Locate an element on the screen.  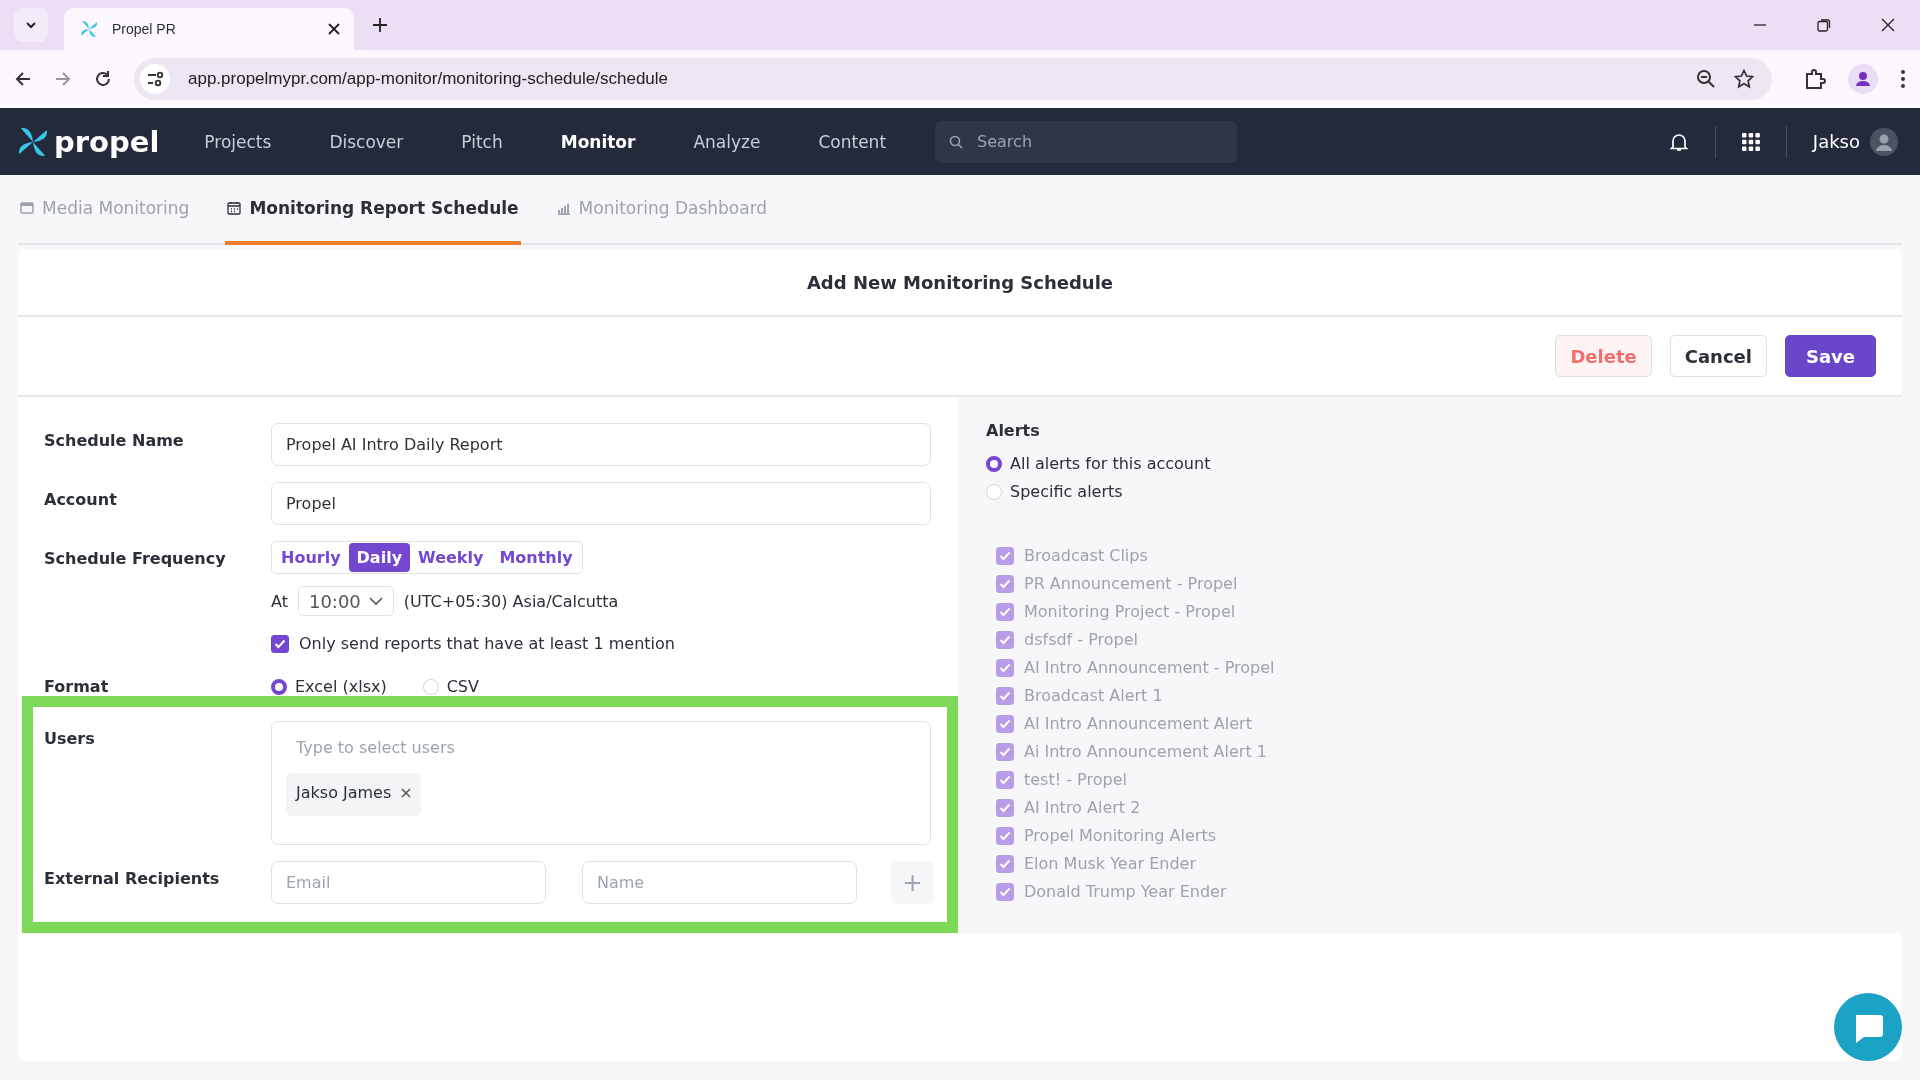
nav-item: Content is located at coordinates (852, 141).